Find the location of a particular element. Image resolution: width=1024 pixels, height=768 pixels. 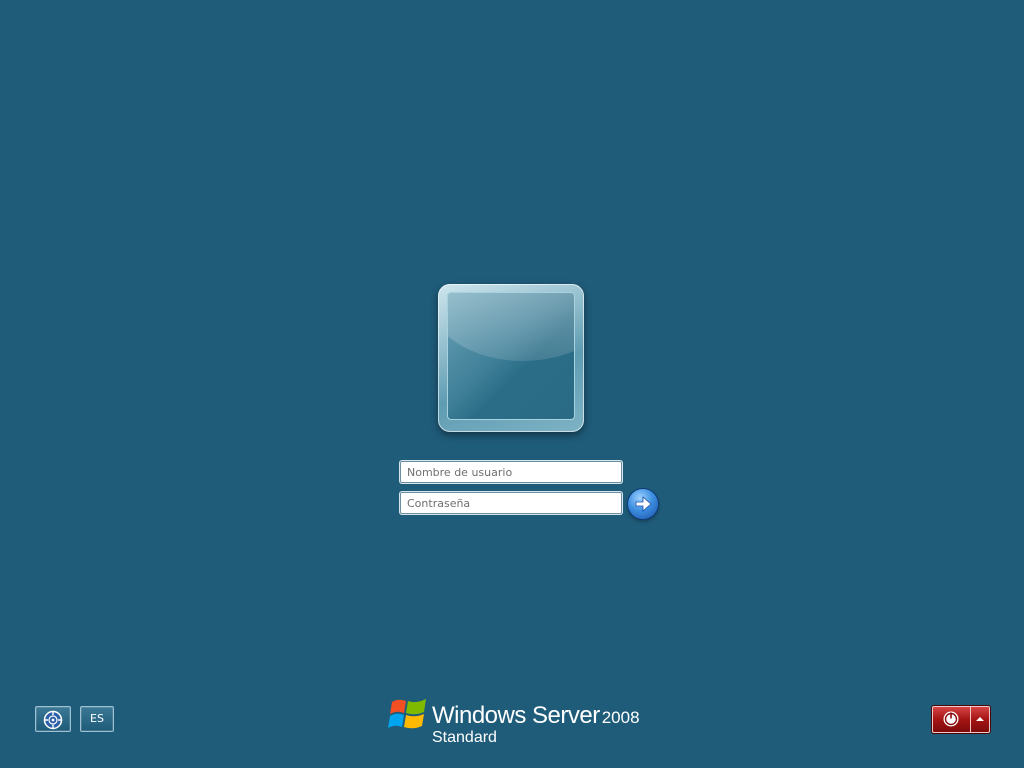

chevron-up-icon is located at coordinates (980, 719).